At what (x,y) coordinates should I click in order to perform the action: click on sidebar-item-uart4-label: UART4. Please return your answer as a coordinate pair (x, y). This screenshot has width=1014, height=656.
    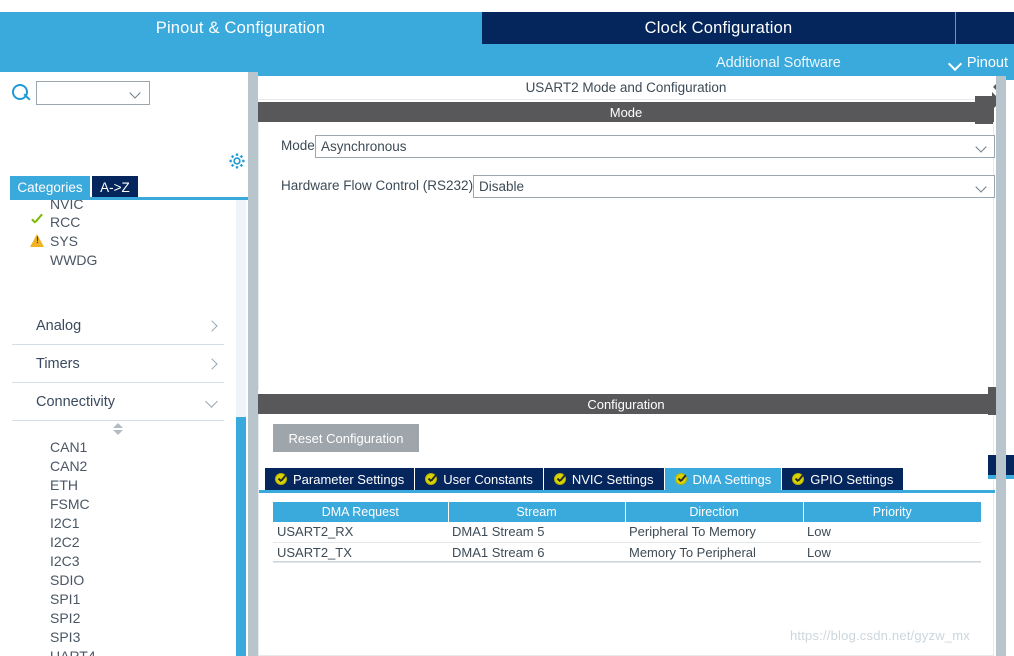
    Looking at the image, I should click on (73, 651).